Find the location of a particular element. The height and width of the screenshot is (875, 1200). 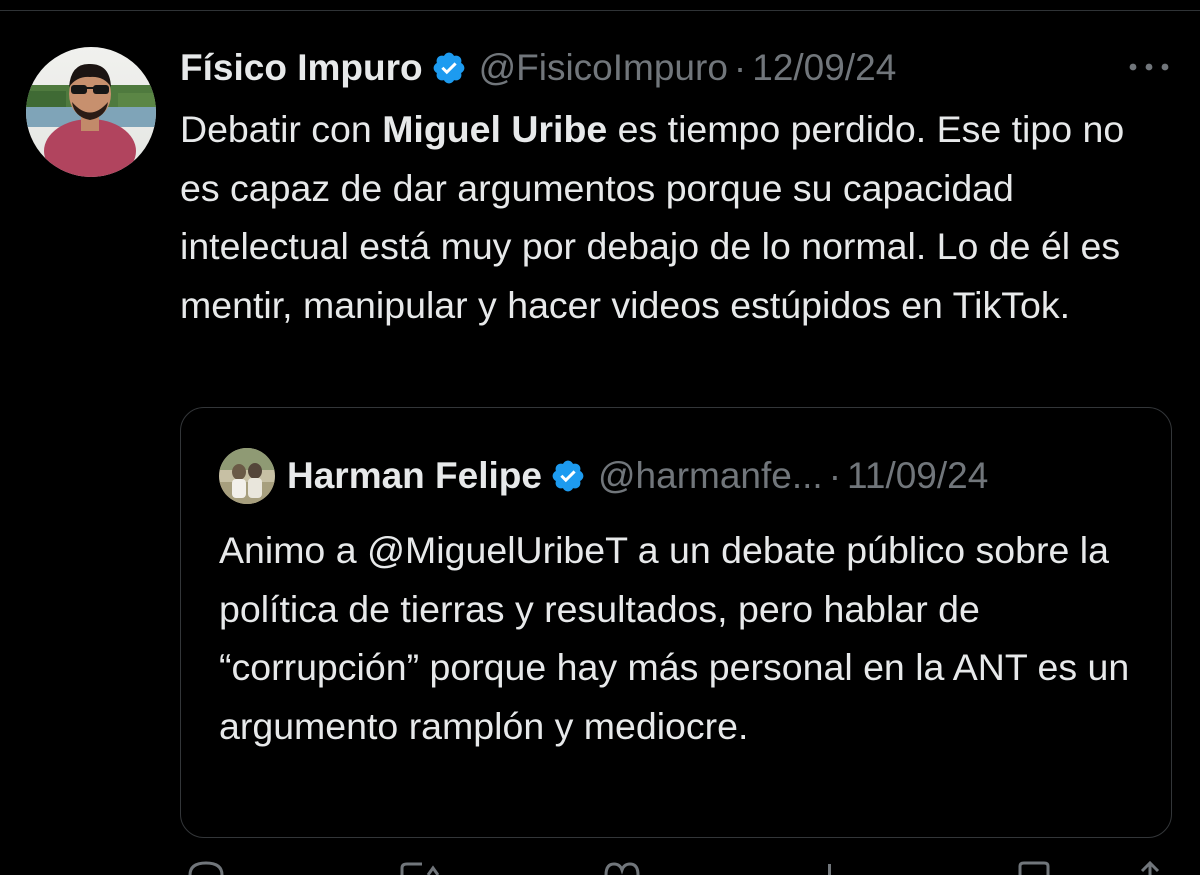

more-options-icon is located at coordinates (1149, 67).